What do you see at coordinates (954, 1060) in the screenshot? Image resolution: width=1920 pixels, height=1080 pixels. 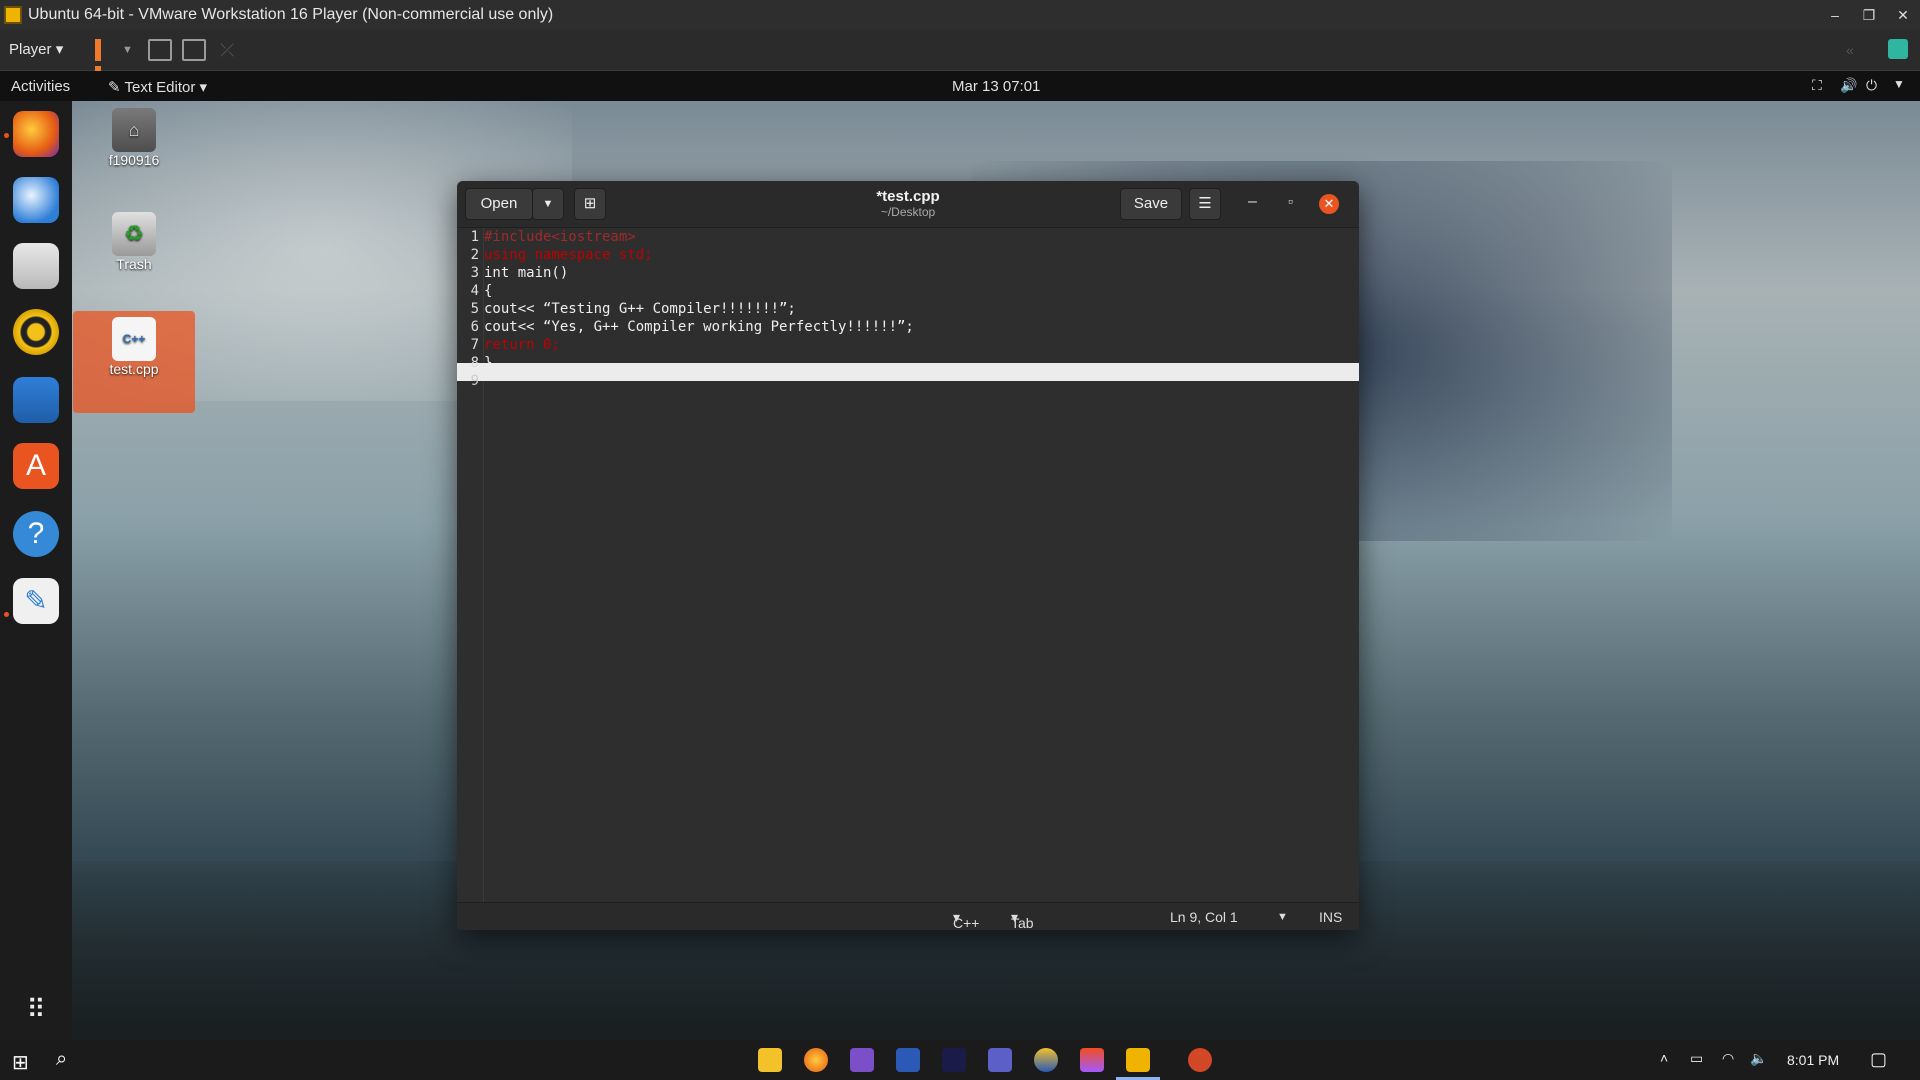 I see `premiere-pro-icon` at bounding box center [954, 1060].